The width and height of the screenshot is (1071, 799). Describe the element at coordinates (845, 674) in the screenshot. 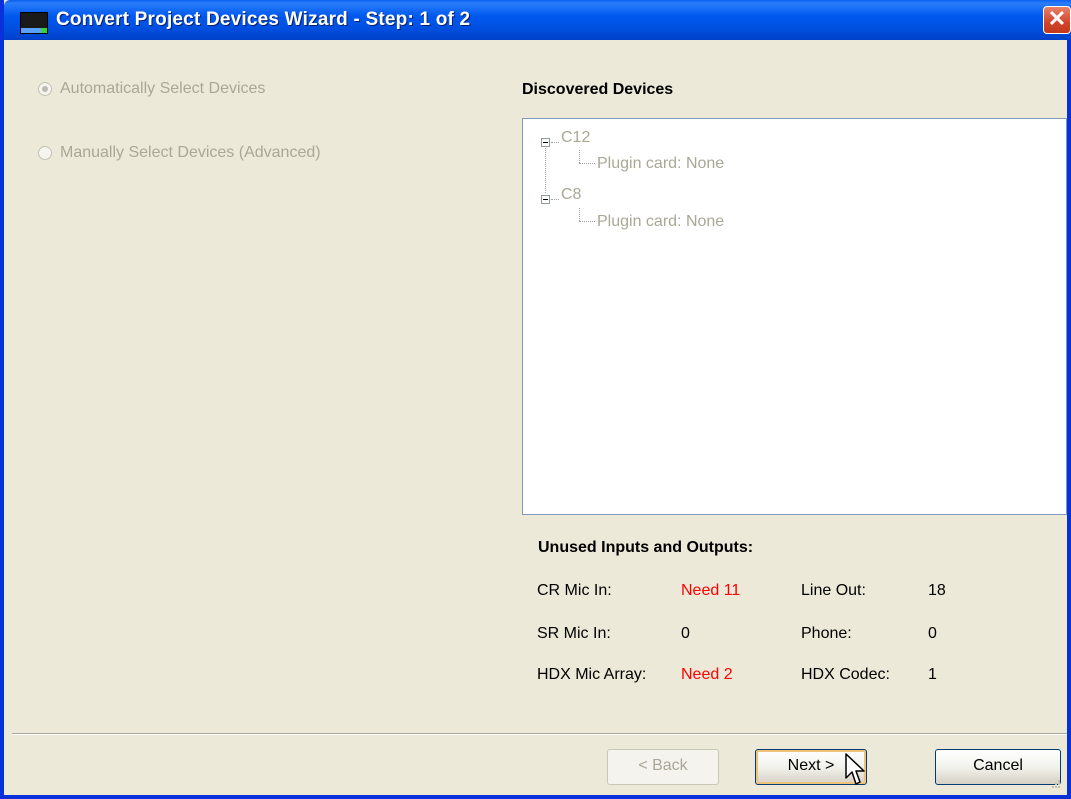

I see `io-label: HDX Codec:` at that location.